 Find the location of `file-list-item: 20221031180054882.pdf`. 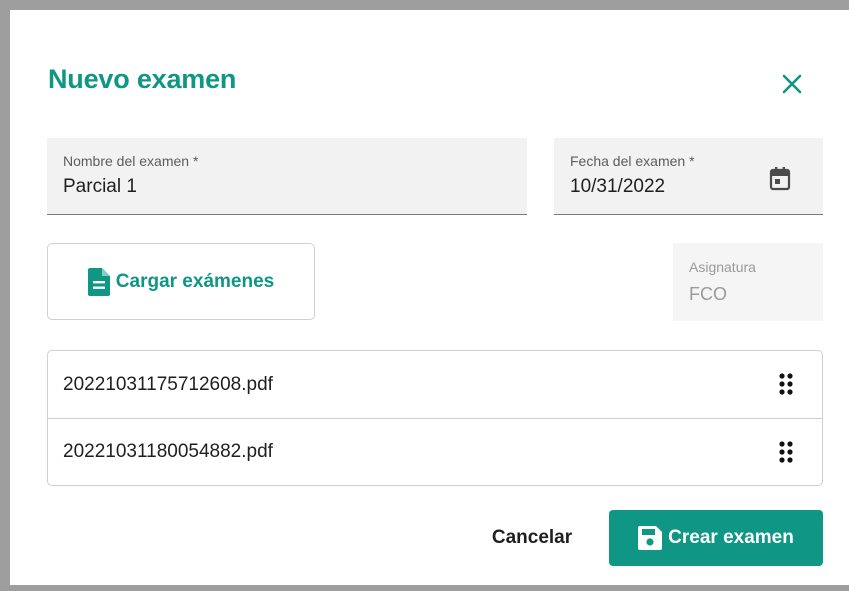

file-list-item: 20221031180054882.pdf is located at coordinates (435, 451).